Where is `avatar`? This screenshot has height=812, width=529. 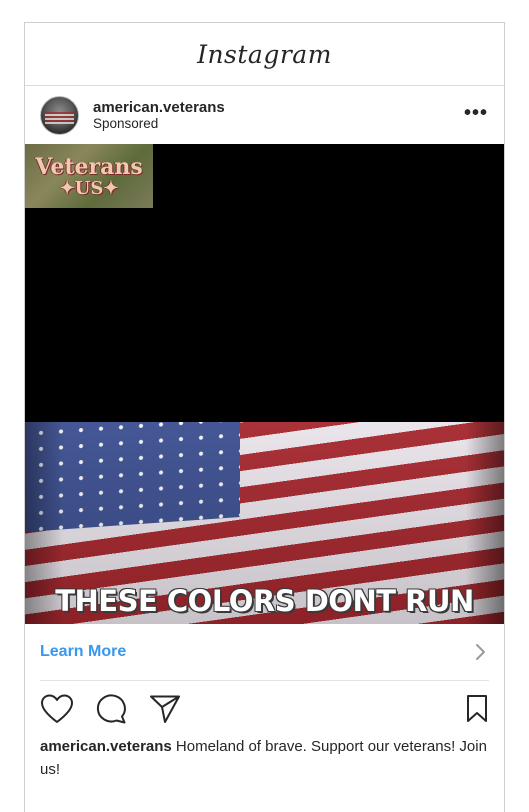
avatar is located at coordinates (59, 115).